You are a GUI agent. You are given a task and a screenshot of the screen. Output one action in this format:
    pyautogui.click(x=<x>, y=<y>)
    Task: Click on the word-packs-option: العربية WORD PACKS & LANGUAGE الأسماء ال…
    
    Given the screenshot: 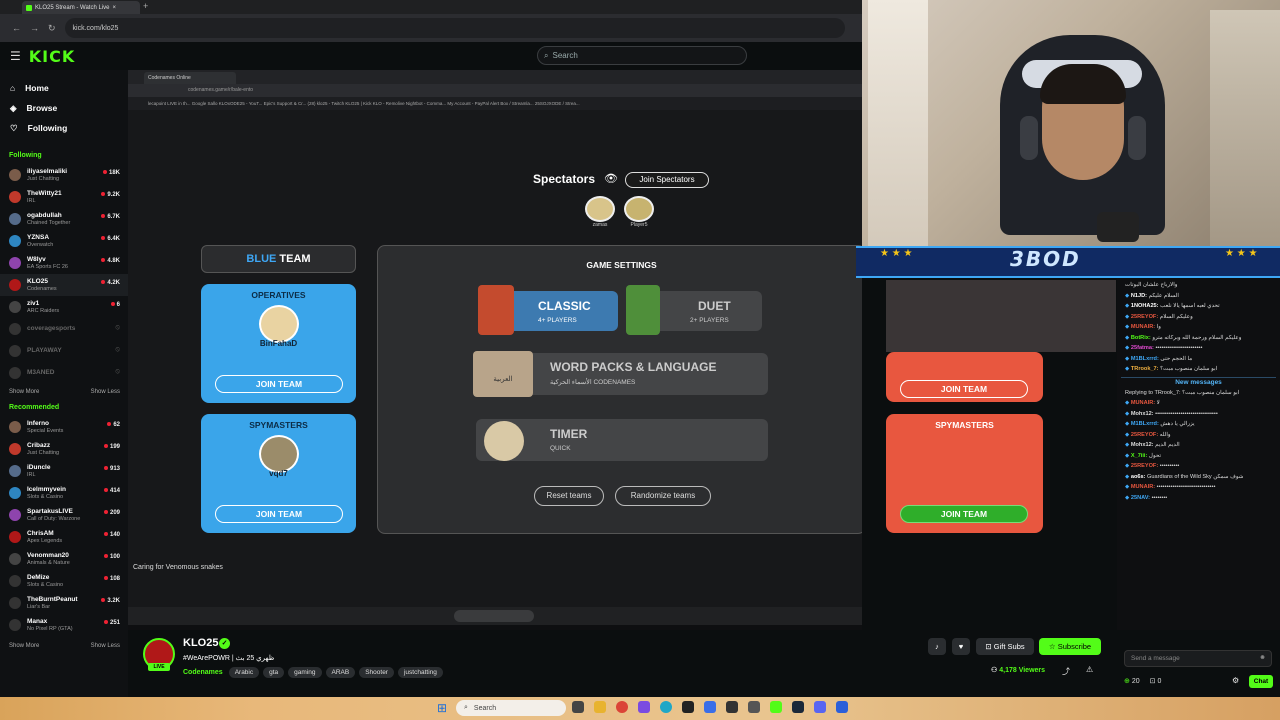 What is the action you would take?
    pyautogui.click(x=620, y=374)
    